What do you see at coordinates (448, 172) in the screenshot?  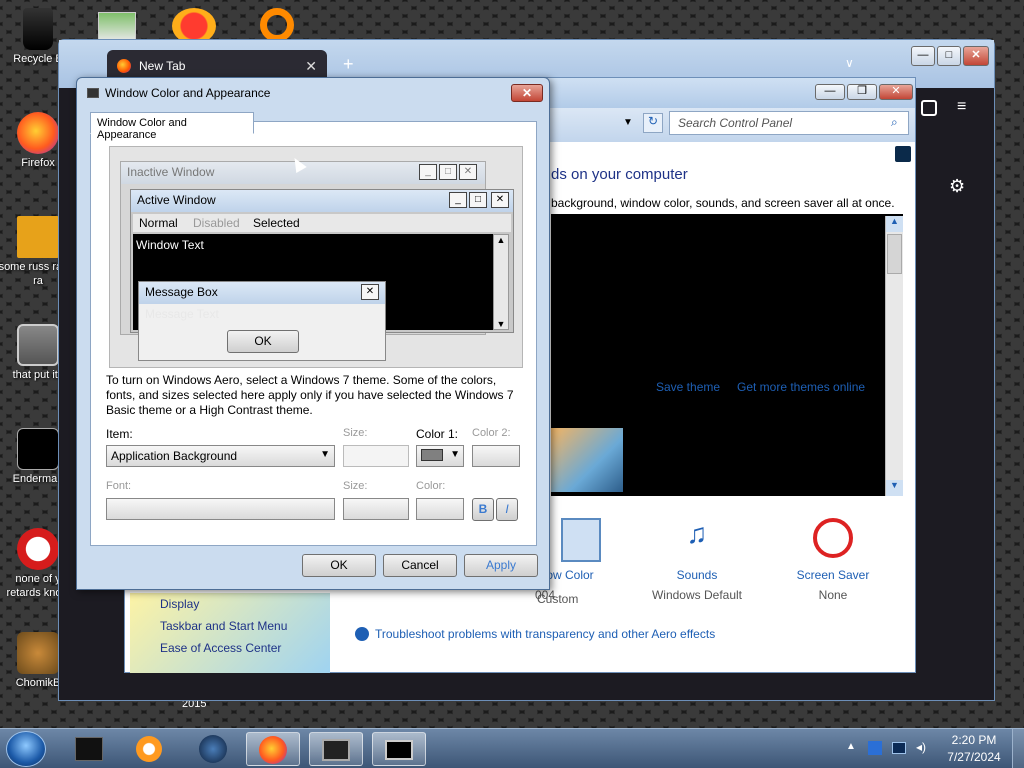 I see `inactive-maximize-icon: □` at bounding box center [448, 172].